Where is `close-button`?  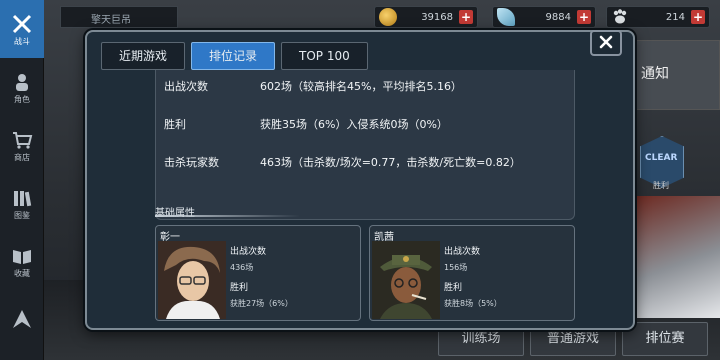 close-button is located at coordinates (606, 43).